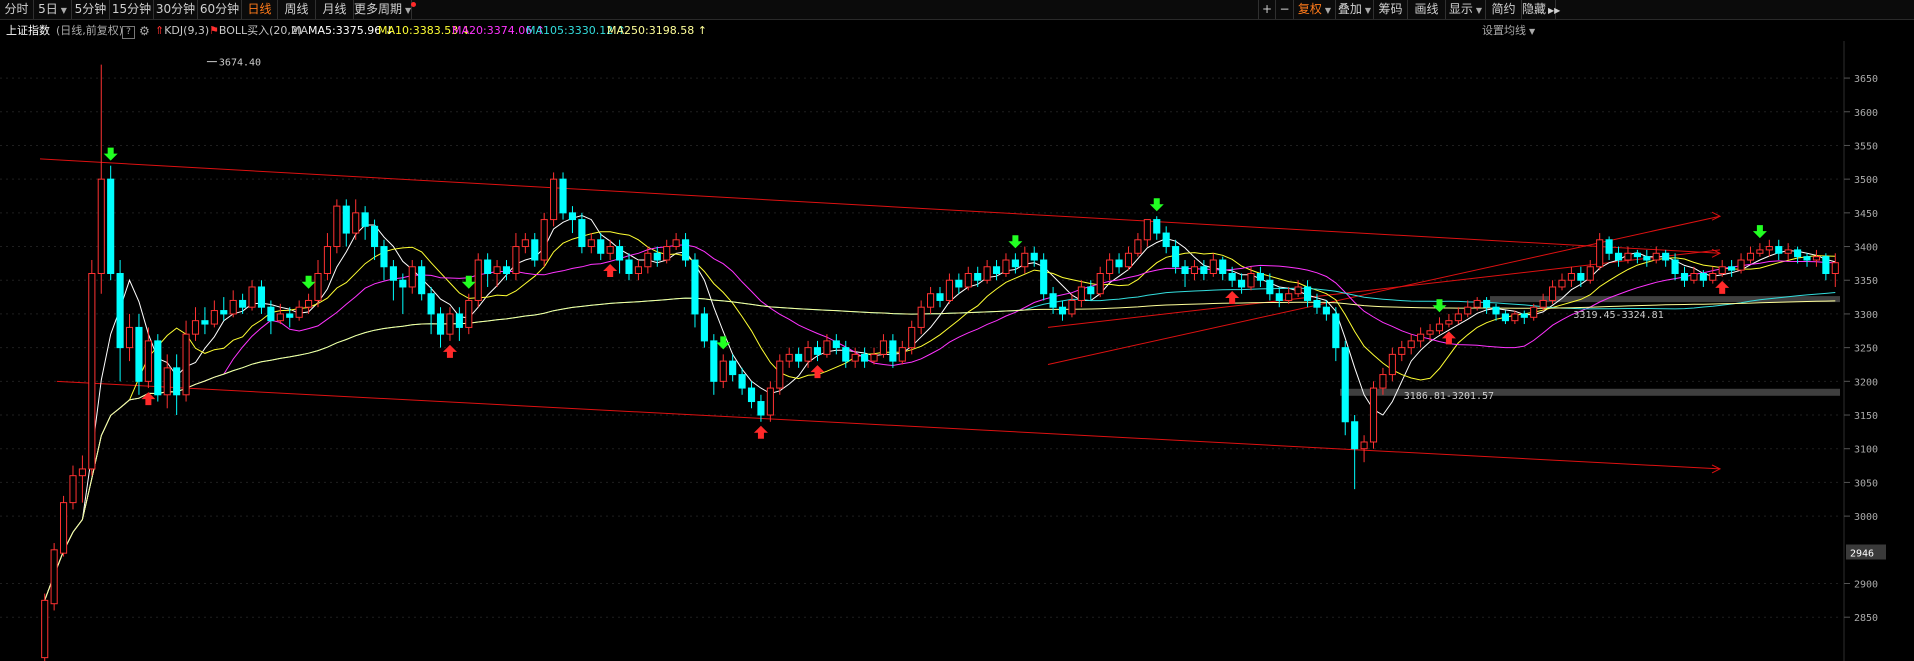 The height and width of the screenshot is (661, 1914). I want to click on tab-period-5: 60分钟, so click(220, 9).